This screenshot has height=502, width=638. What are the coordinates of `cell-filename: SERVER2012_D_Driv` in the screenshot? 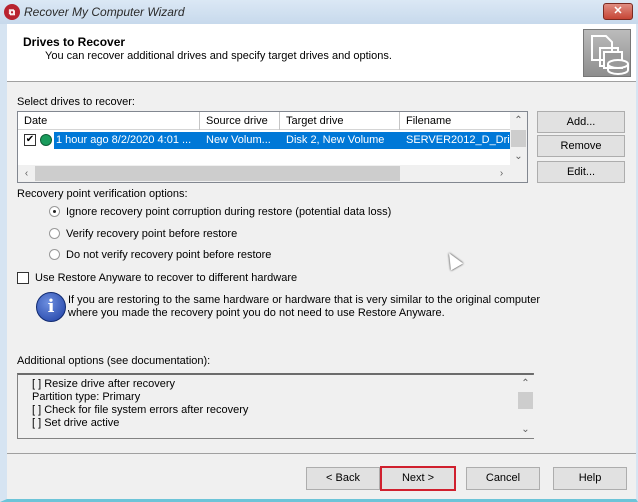 It's located at (458, 140).